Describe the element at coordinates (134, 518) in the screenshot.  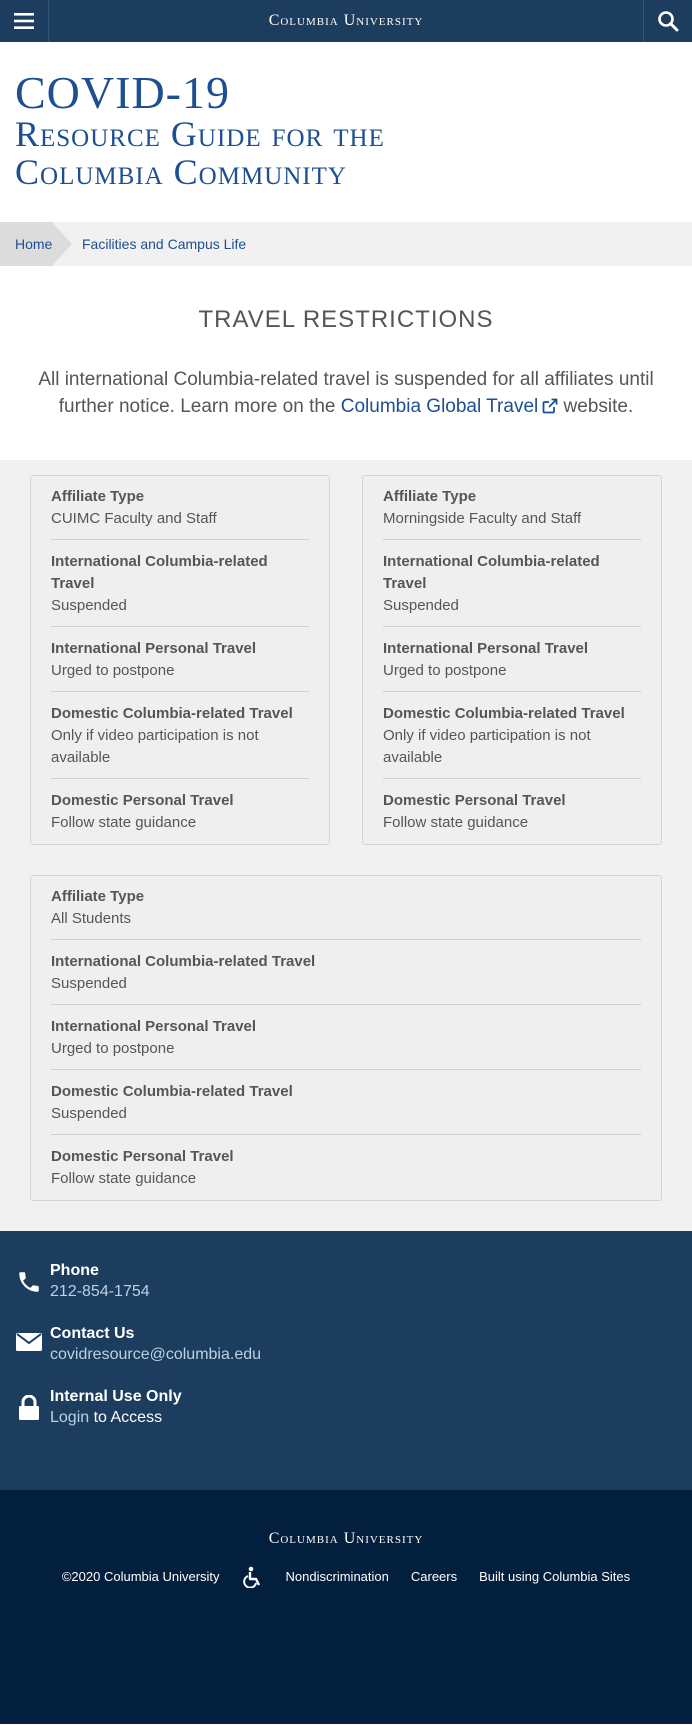
I see `field-value: CUIMC Faculty and Staff` at that location.